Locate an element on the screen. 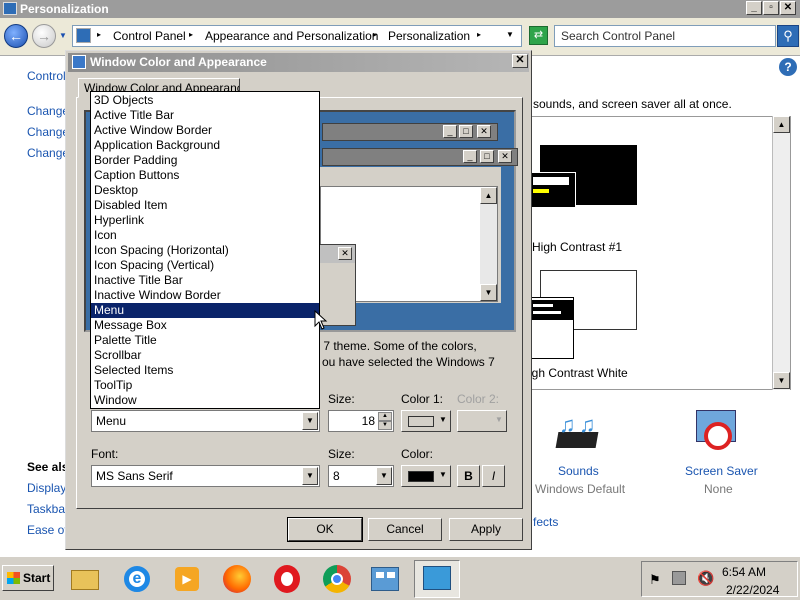  change-link-3: Change is located at coordinates (48, 153).